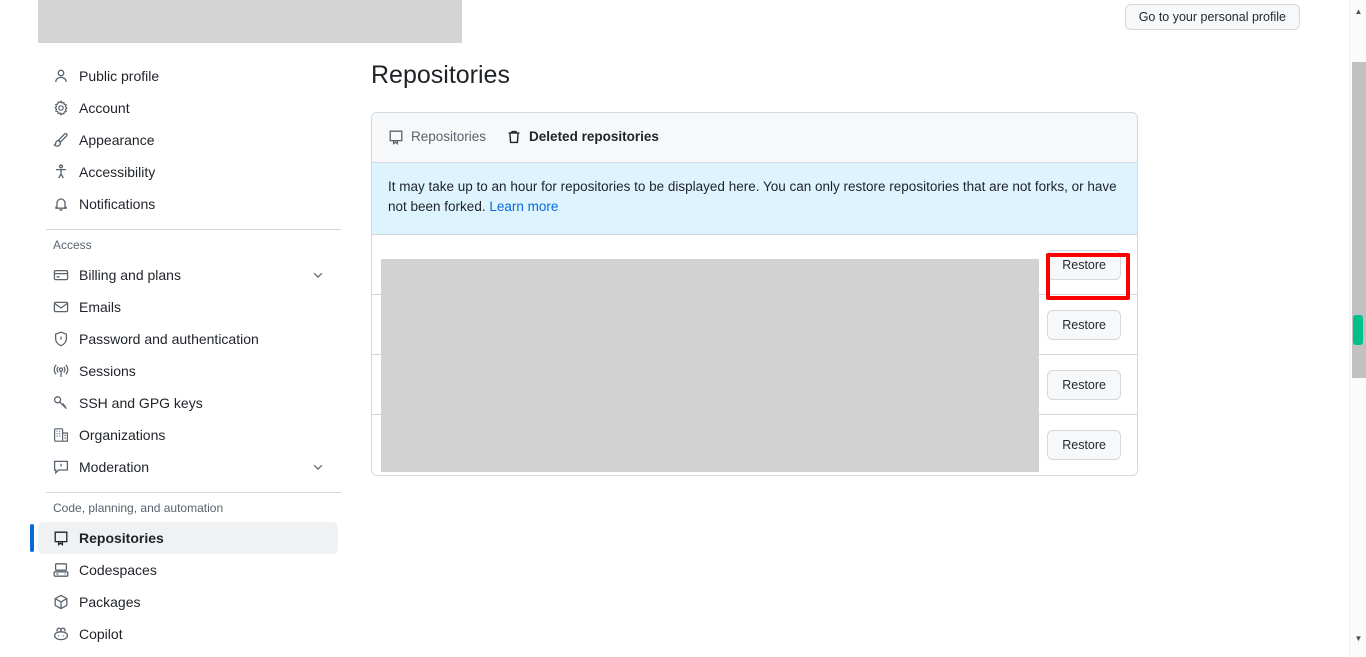 The height and width of the screenshot is (657, 1366). I want to click on go-to-personal-profile-label: Go to your personal profile, so click(1212, 17).